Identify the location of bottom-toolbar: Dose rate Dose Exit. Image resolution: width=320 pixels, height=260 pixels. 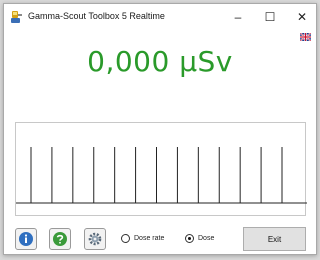
(160, 237).